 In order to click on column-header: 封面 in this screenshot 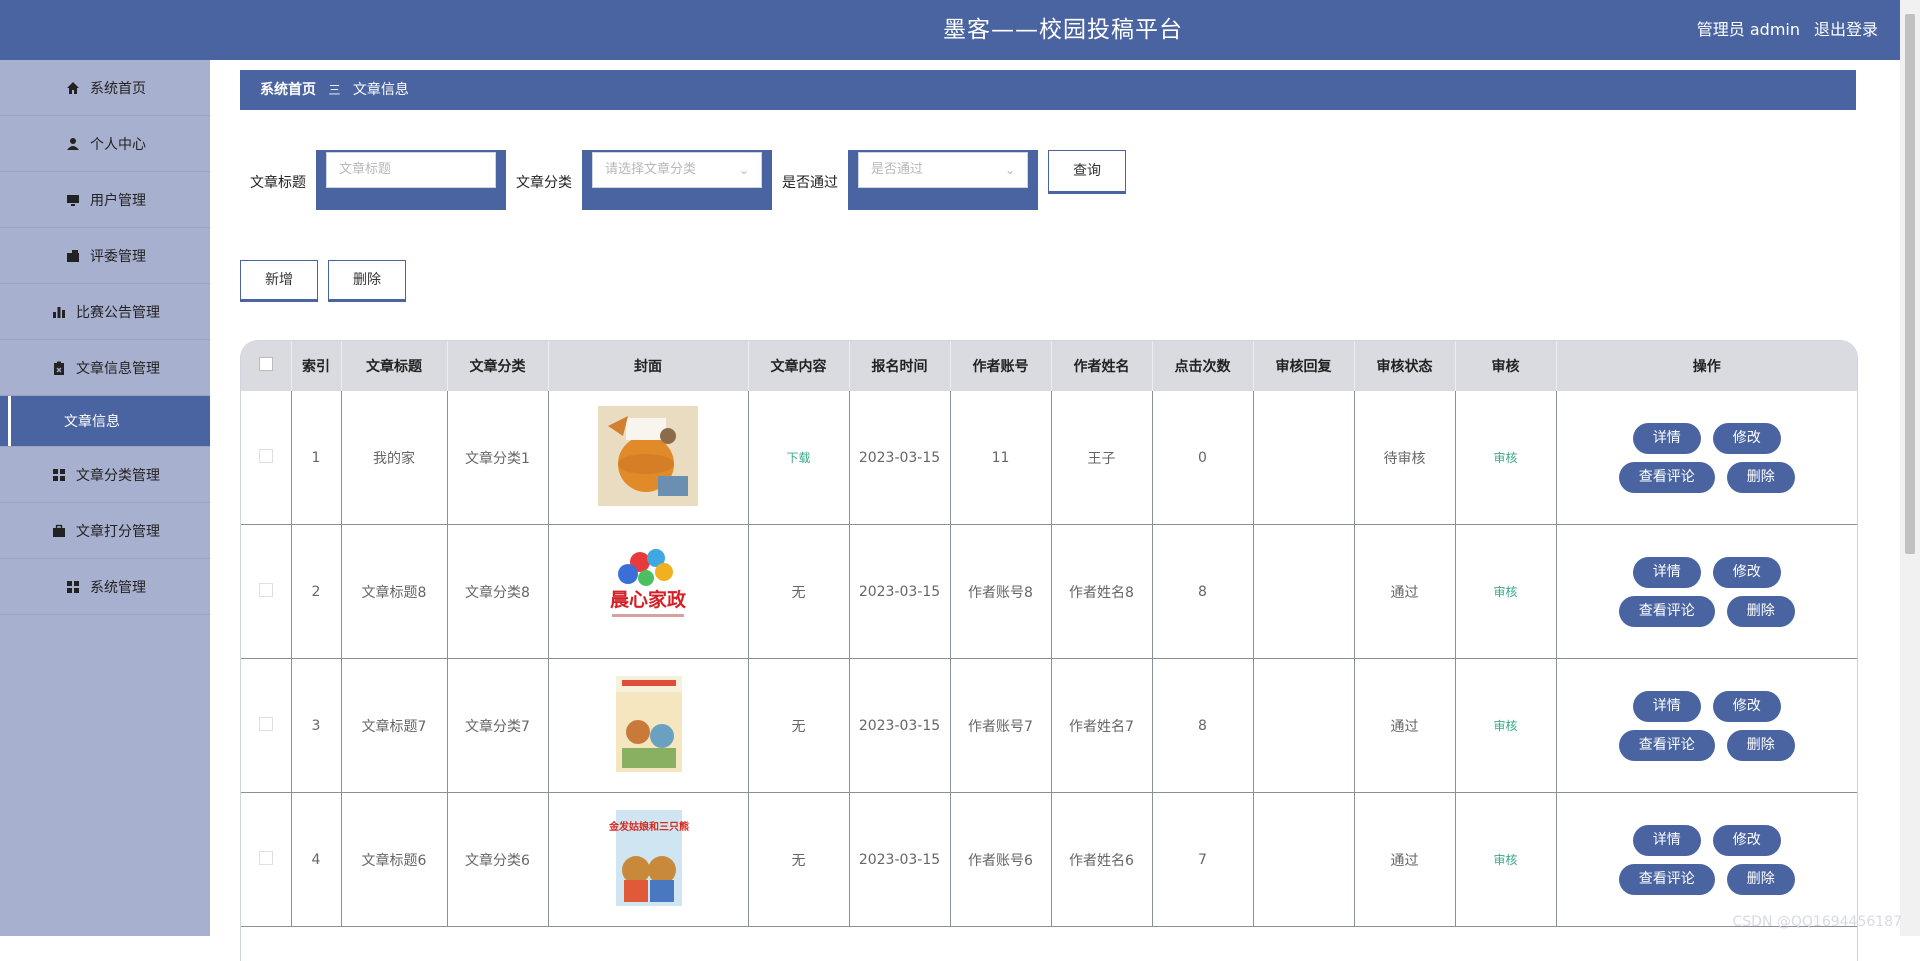, I will do `click(648, 366)`.